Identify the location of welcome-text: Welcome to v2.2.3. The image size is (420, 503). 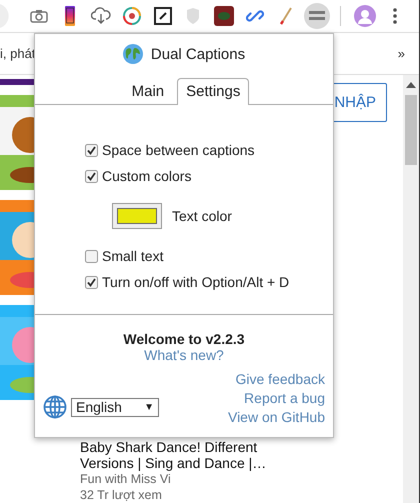
(184, 339).